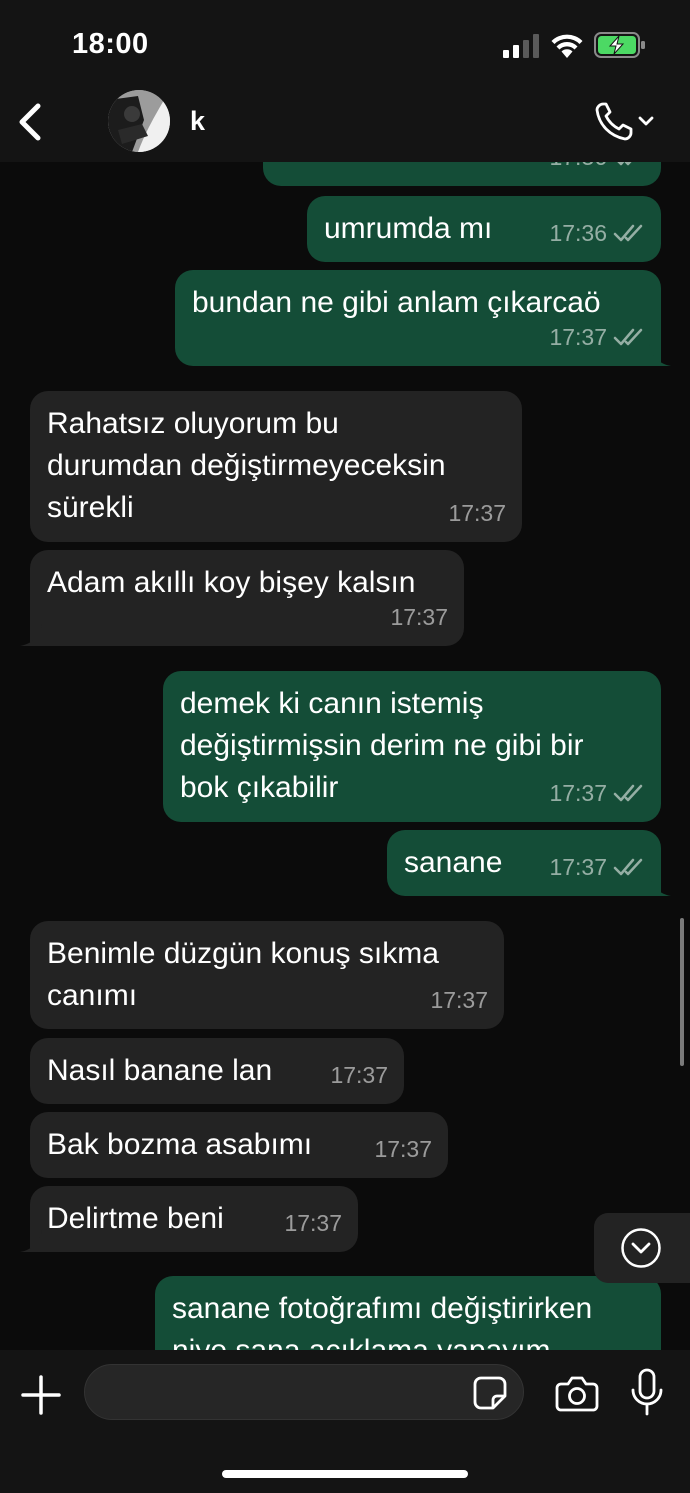 The height and width of the screenshot is (1493, 690). Describe the element at coordinates (619, 45) in the screenshot. I see `battery-charging-icon` at that location.